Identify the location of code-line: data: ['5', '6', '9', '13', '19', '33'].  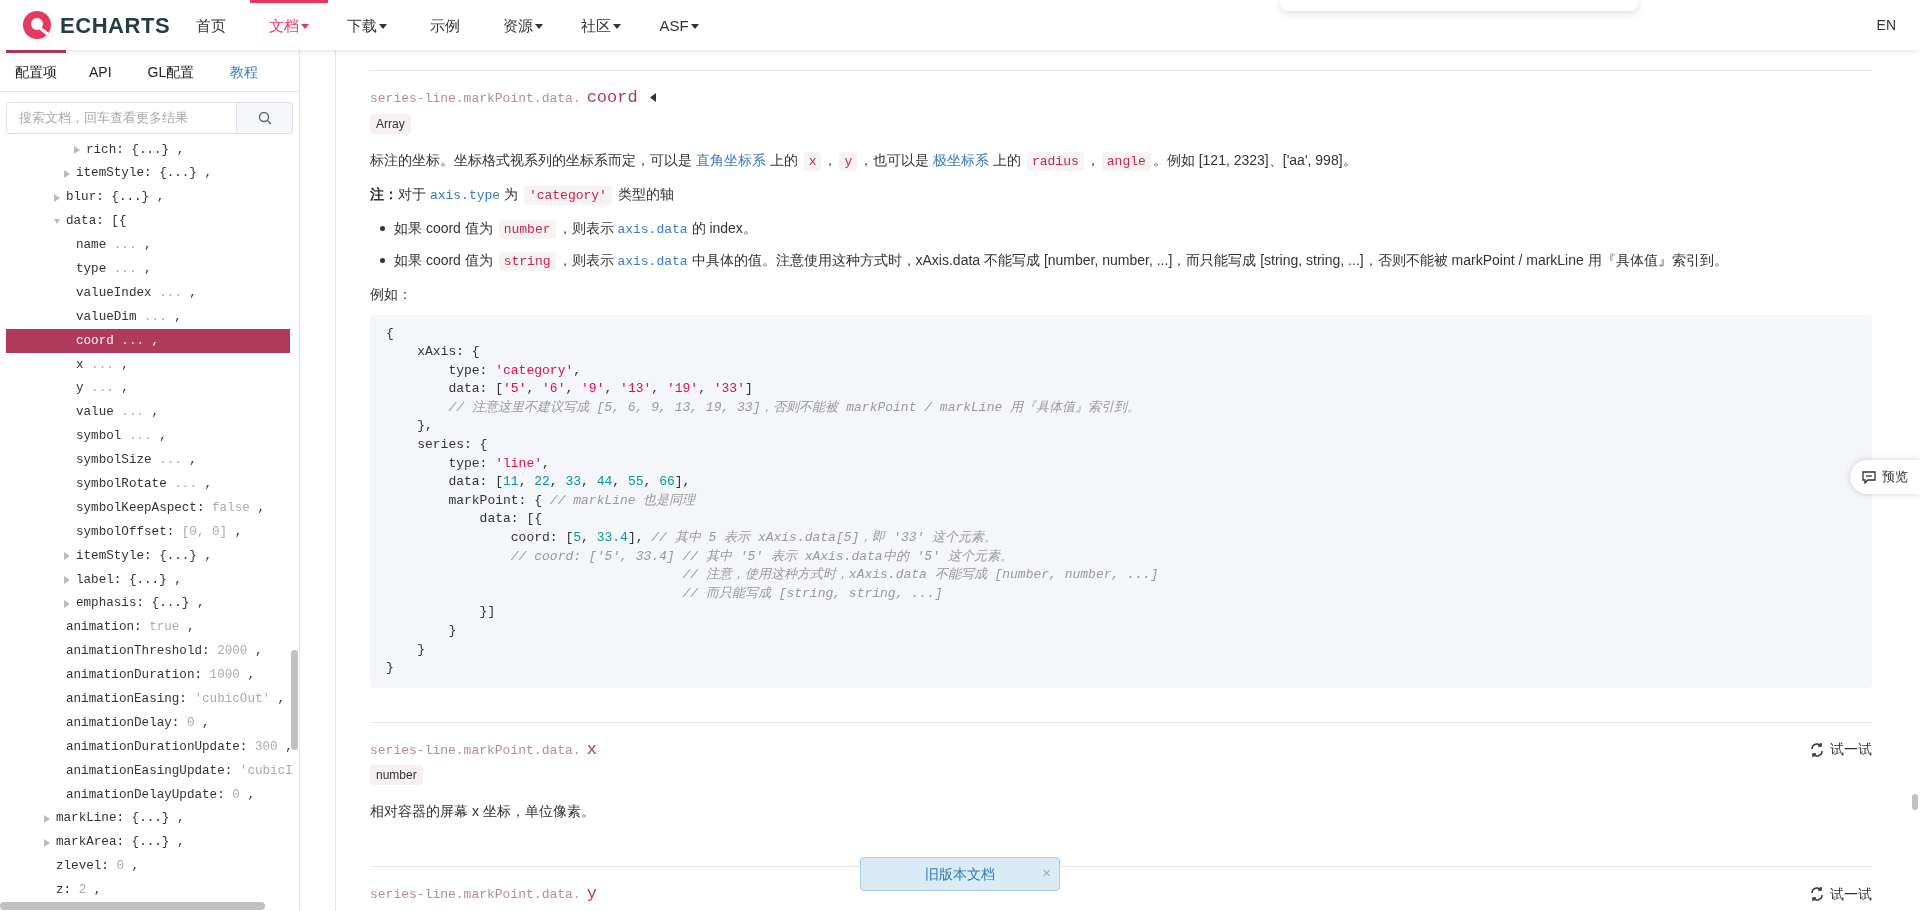
(600, 389).